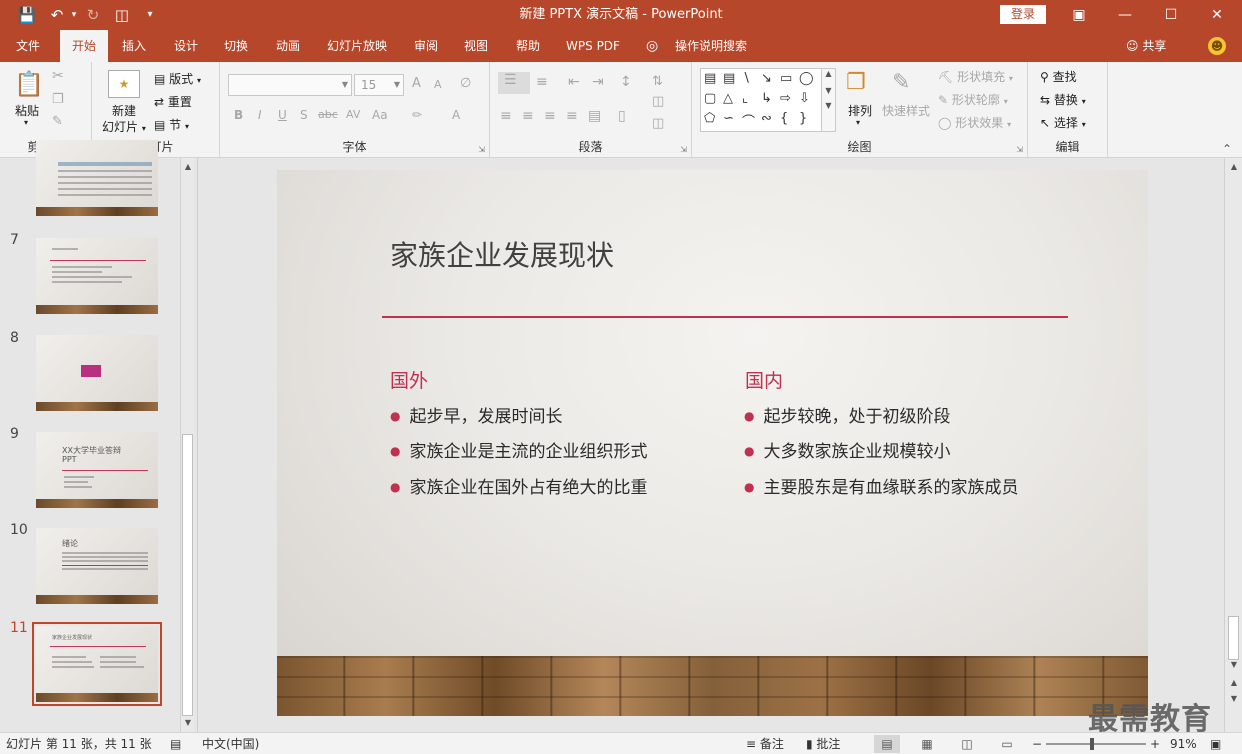 The width and height of the screenshot is (1242, 754). I want to click on left-bullet-1: ● 起步早，发展时间长, so click(476, 414).